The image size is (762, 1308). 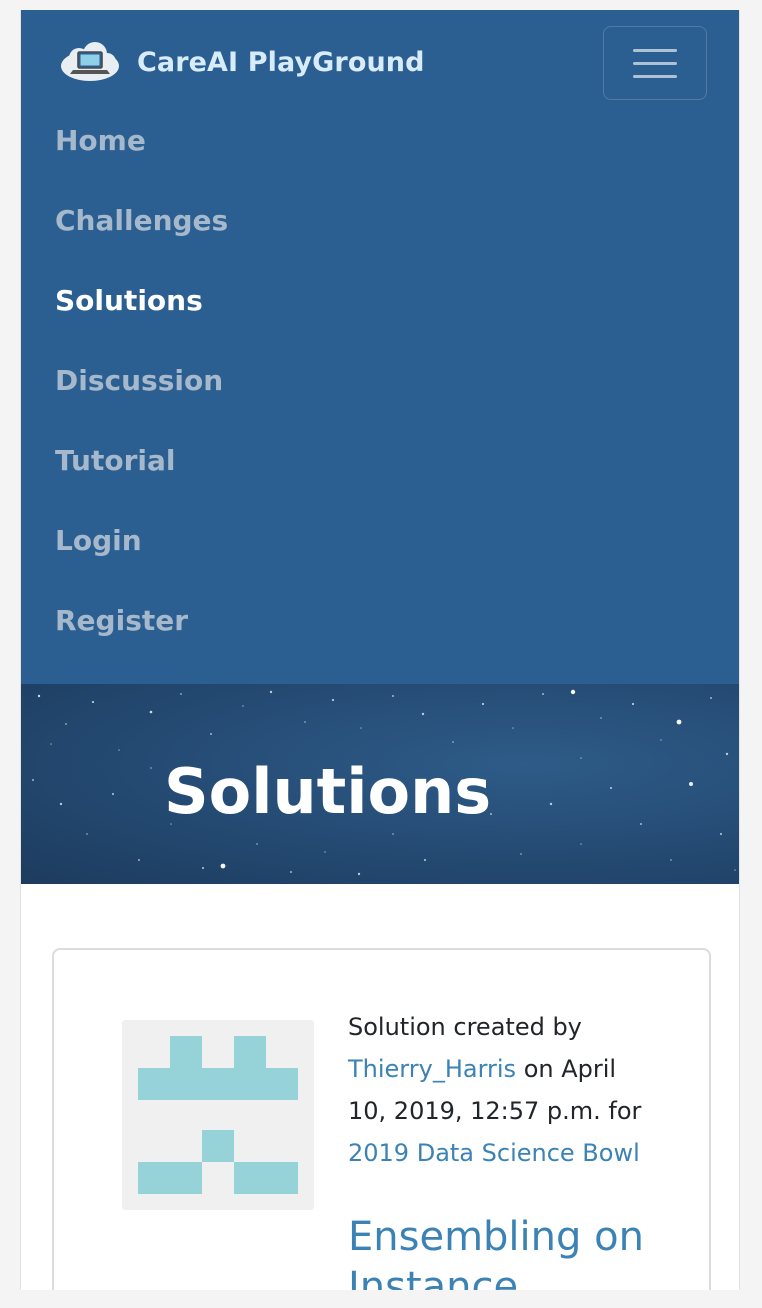 I want to click on nav-item-challenges: Challenges, so click(x=141, y=234).